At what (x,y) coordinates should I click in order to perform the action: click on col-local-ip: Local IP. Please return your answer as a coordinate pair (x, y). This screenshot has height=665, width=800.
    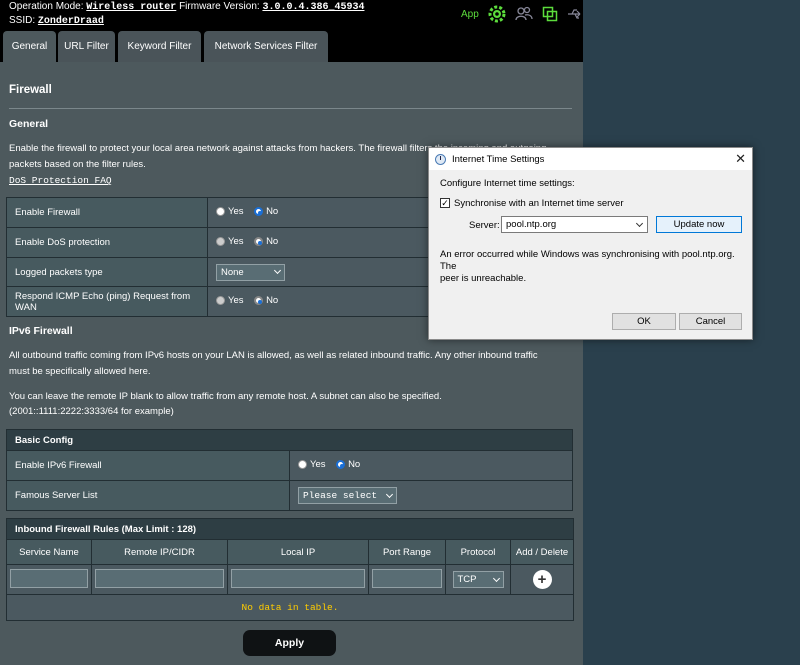
    Looking at the image, I should click on (298, 552).